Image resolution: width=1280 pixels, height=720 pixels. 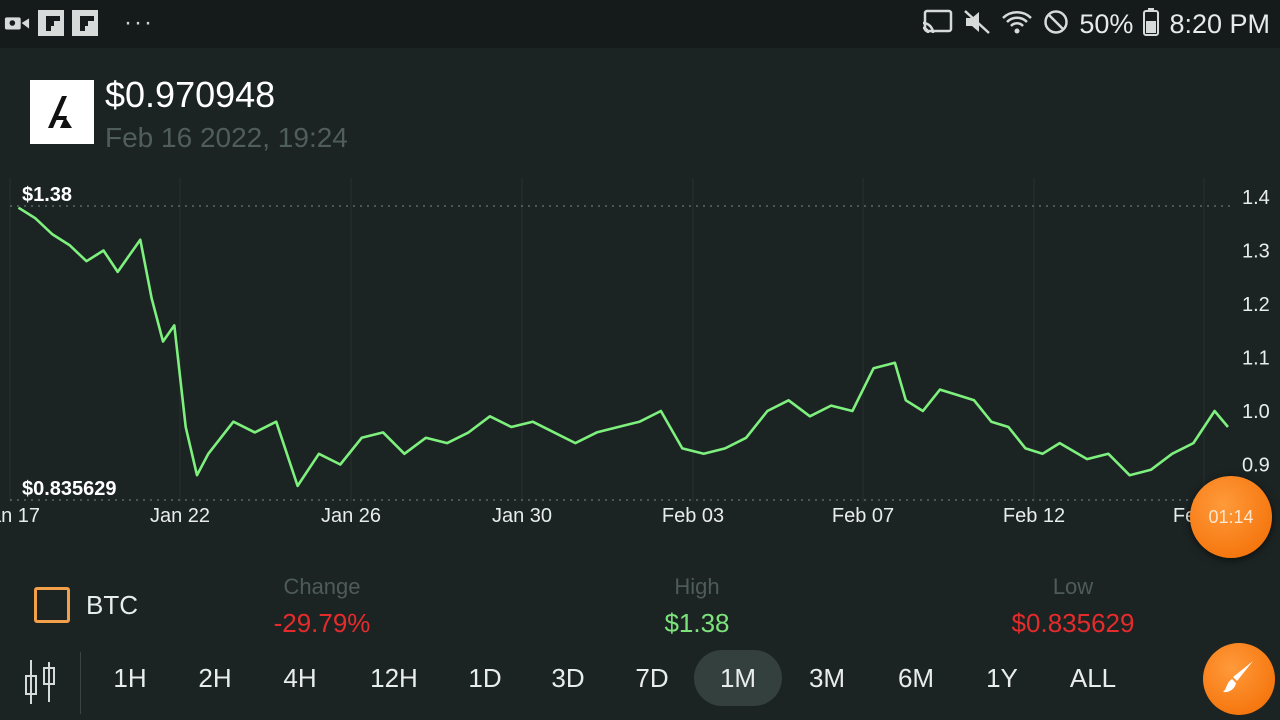 What do you see at coordinates (693, 516) in the screenshot?
I see `x-tick-label-4: Feb 03` at bounding box center [693, 516].